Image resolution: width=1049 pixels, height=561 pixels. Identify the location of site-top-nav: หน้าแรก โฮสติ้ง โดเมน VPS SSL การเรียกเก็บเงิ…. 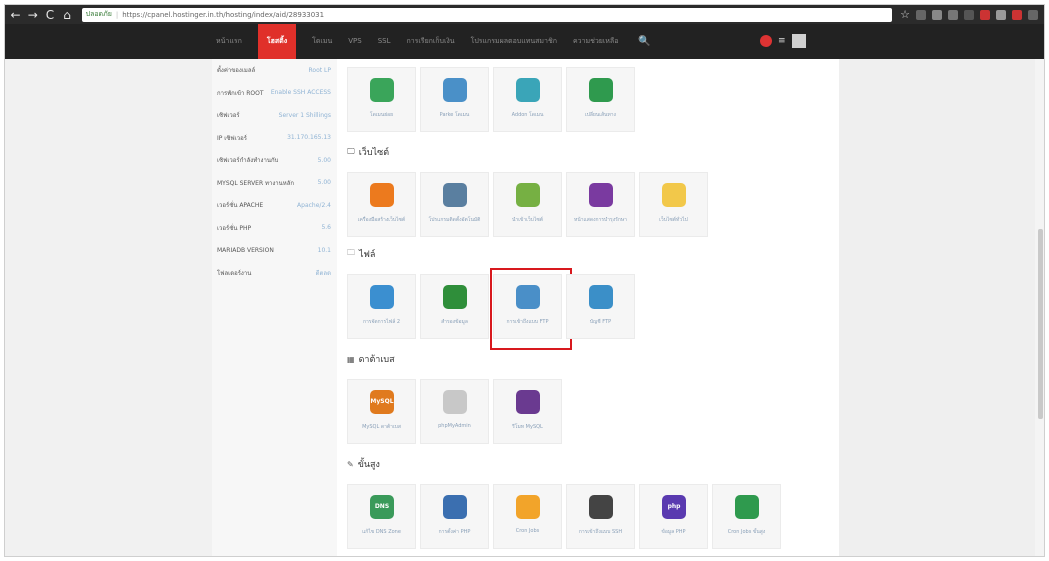
(524, 41).